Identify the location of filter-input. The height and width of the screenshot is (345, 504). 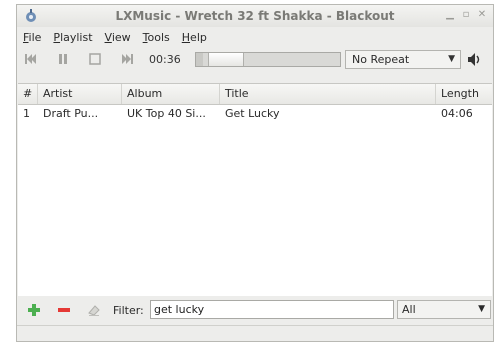
(272, 309).